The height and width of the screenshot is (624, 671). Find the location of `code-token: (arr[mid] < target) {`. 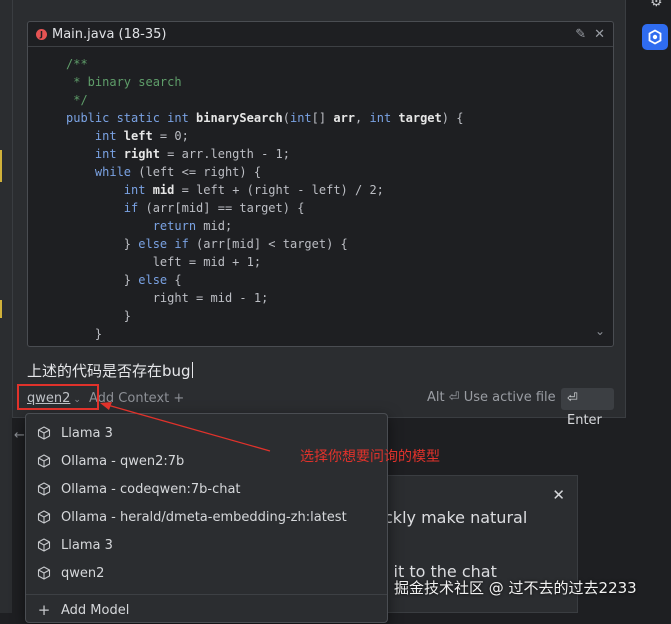

code-token: (arr[mid] < target) { is located at coordinates (272, 244).